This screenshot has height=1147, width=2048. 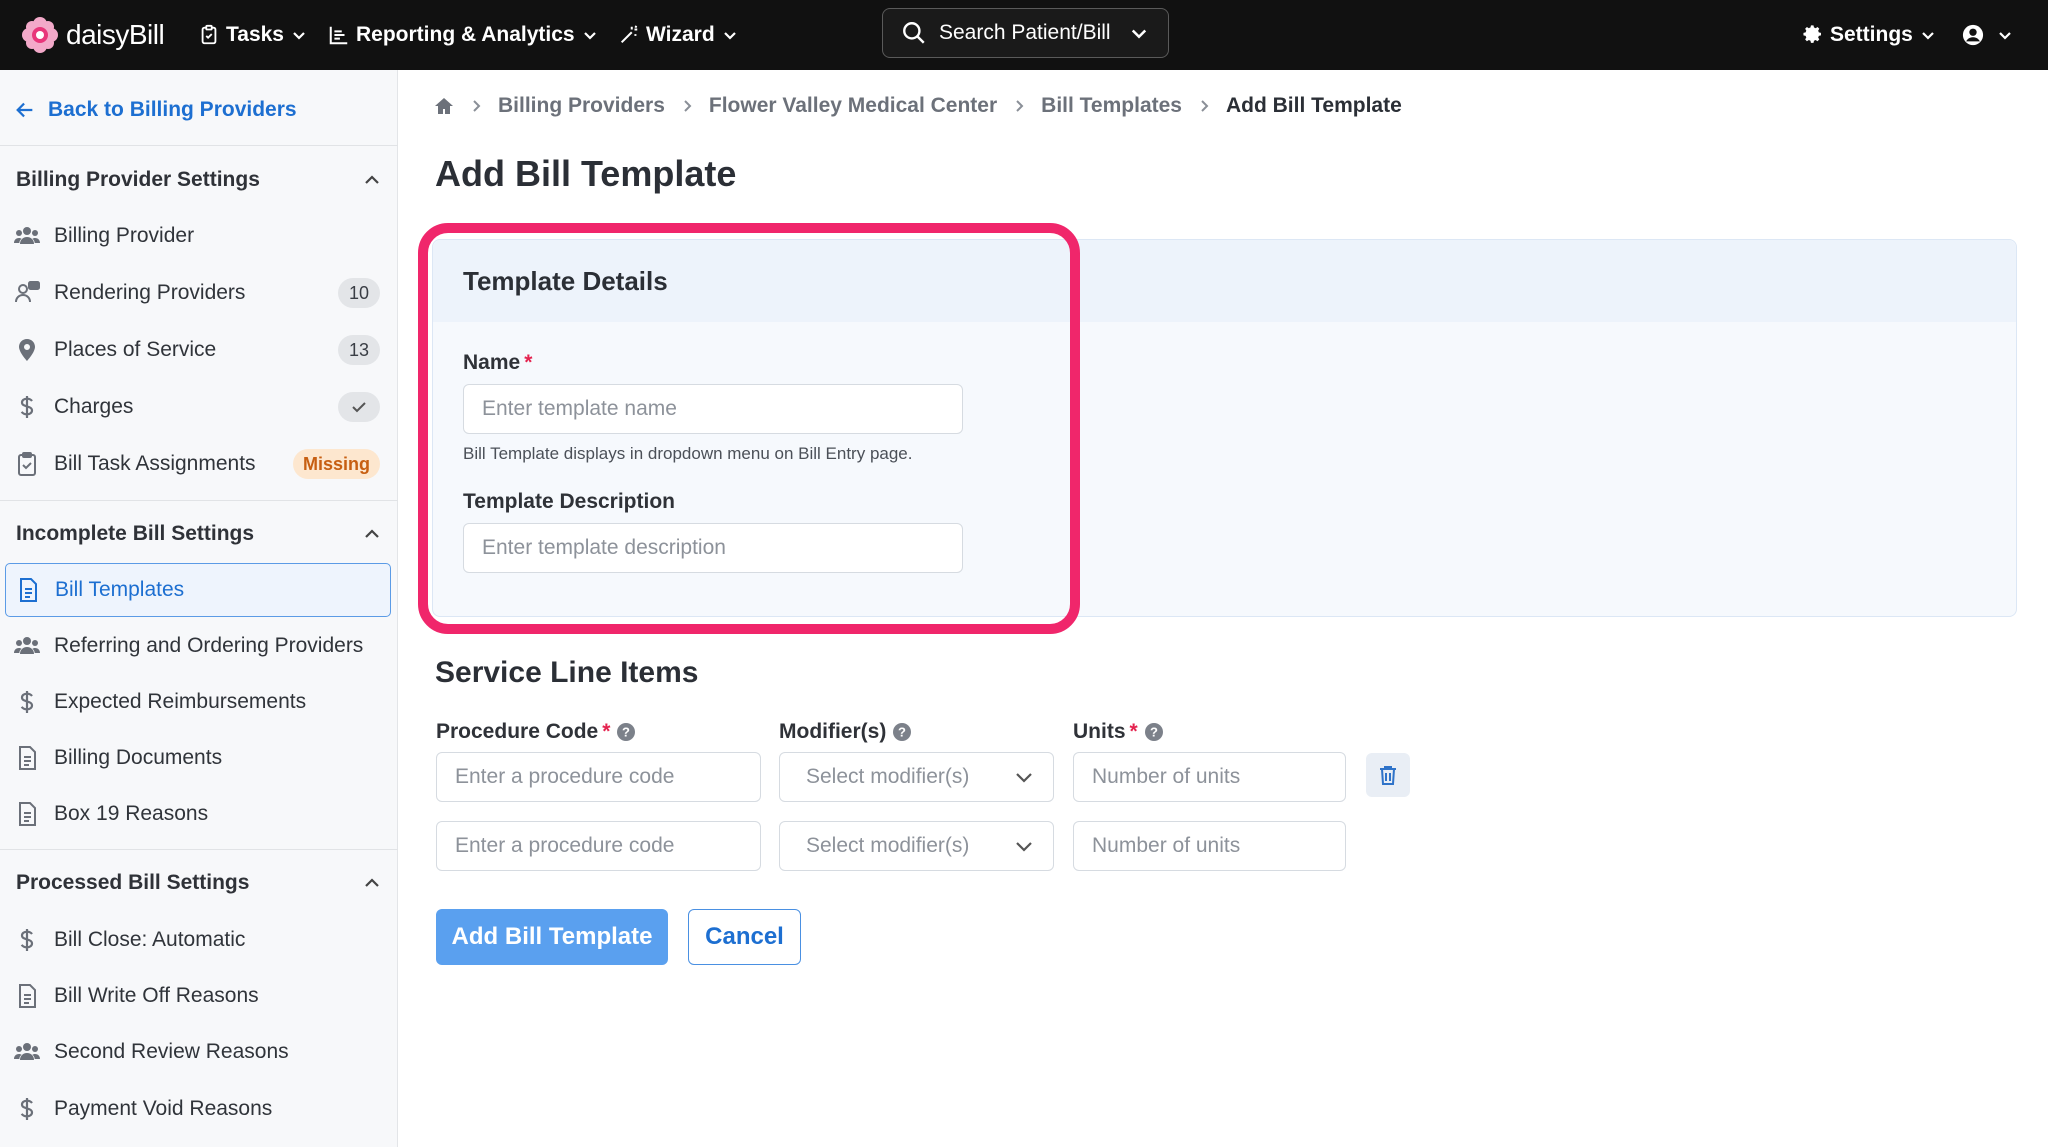 What do you see at coordinates (199, 883) in the screenshot?
I see `section-processed-bill-settings: Processed Bill Settings` at bounding box center [199, 883].